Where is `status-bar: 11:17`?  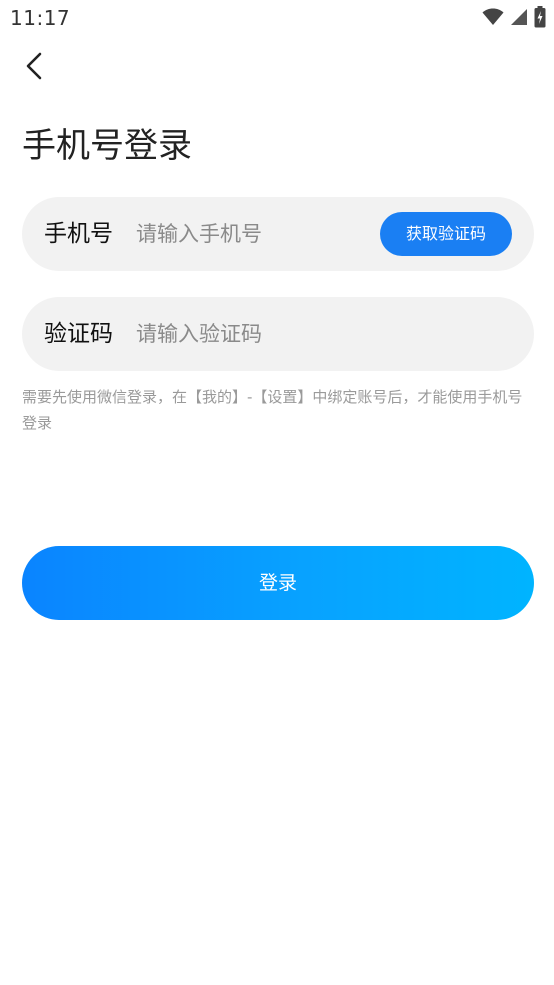 status-bar: 11:17 is located at coordinates (277, 19).